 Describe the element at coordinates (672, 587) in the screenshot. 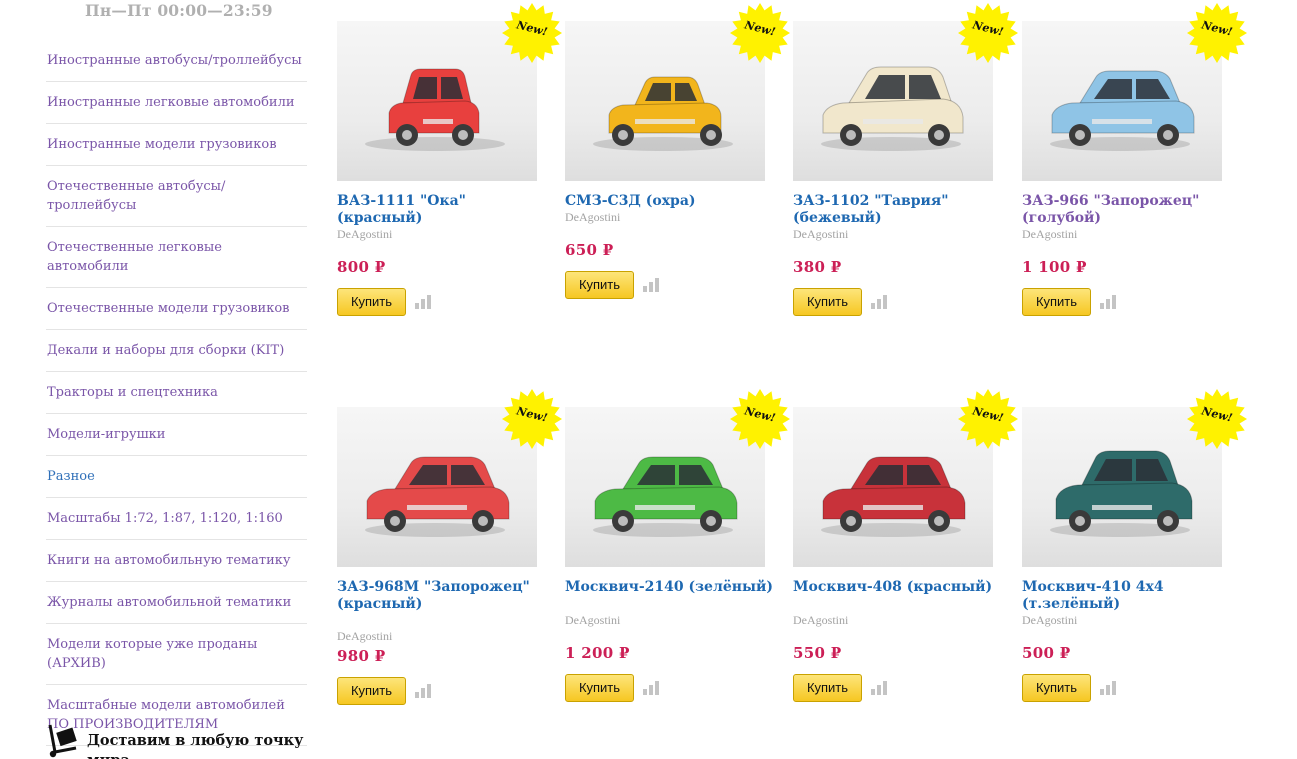

I see `product-title-link: Москвич-2140 (зелёный)` at that location.